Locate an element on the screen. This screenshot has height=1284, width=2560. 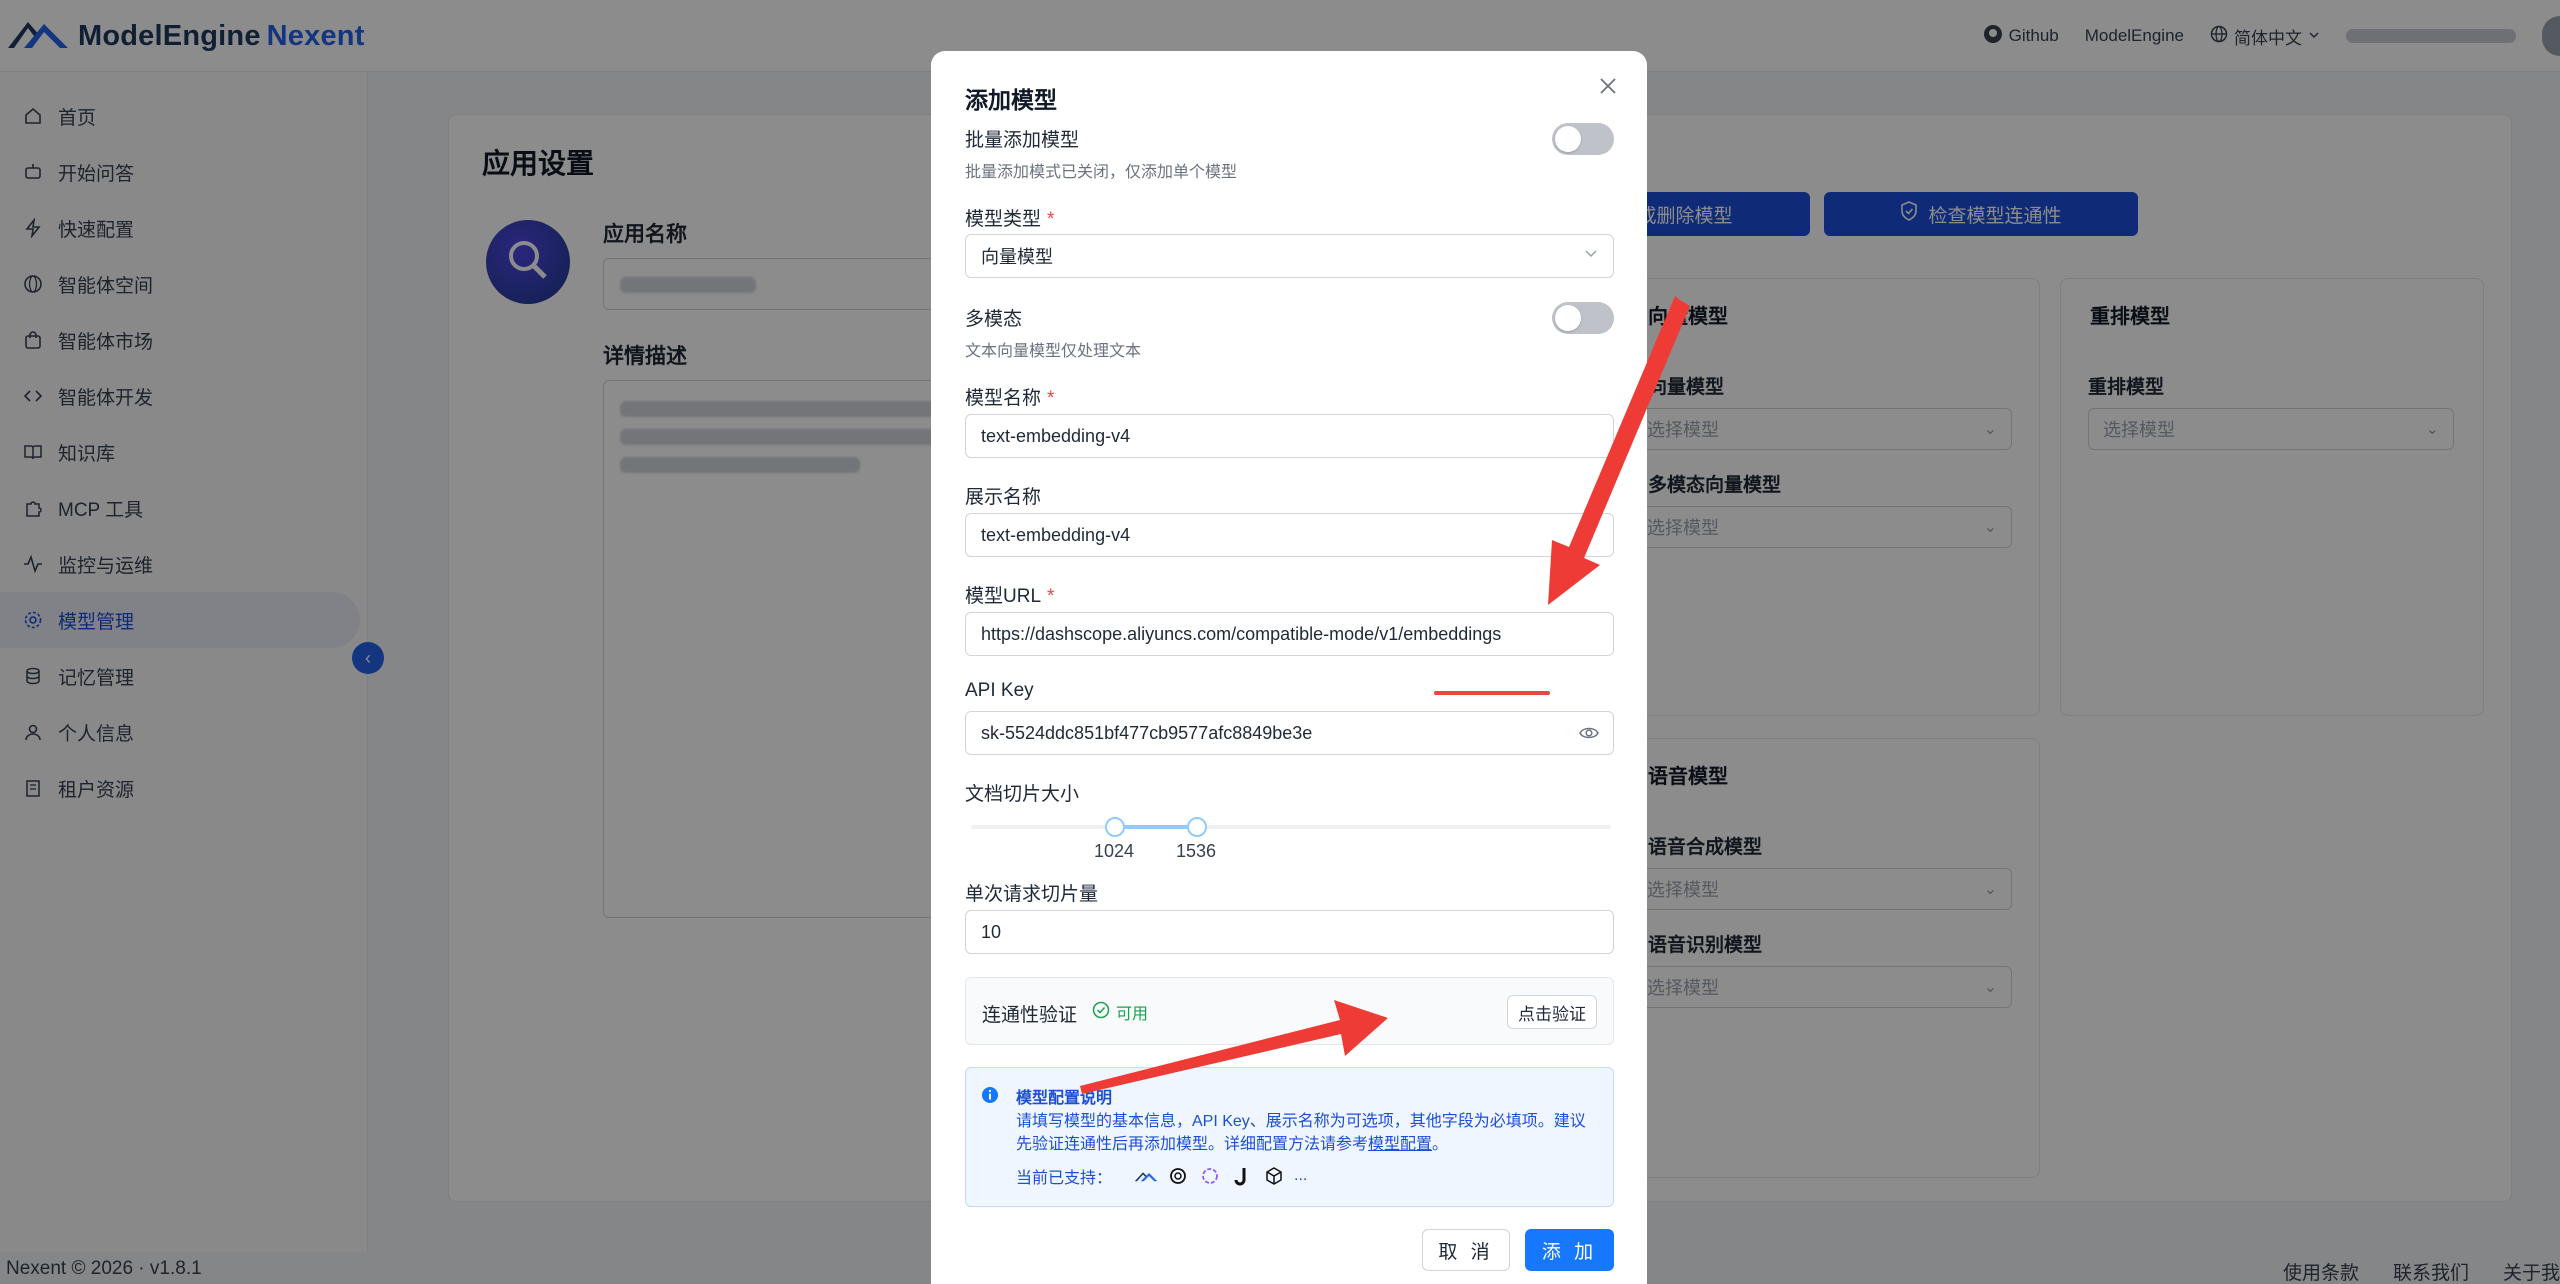
model-type-select: 向量模型 is located at coordinates (1289, 256).